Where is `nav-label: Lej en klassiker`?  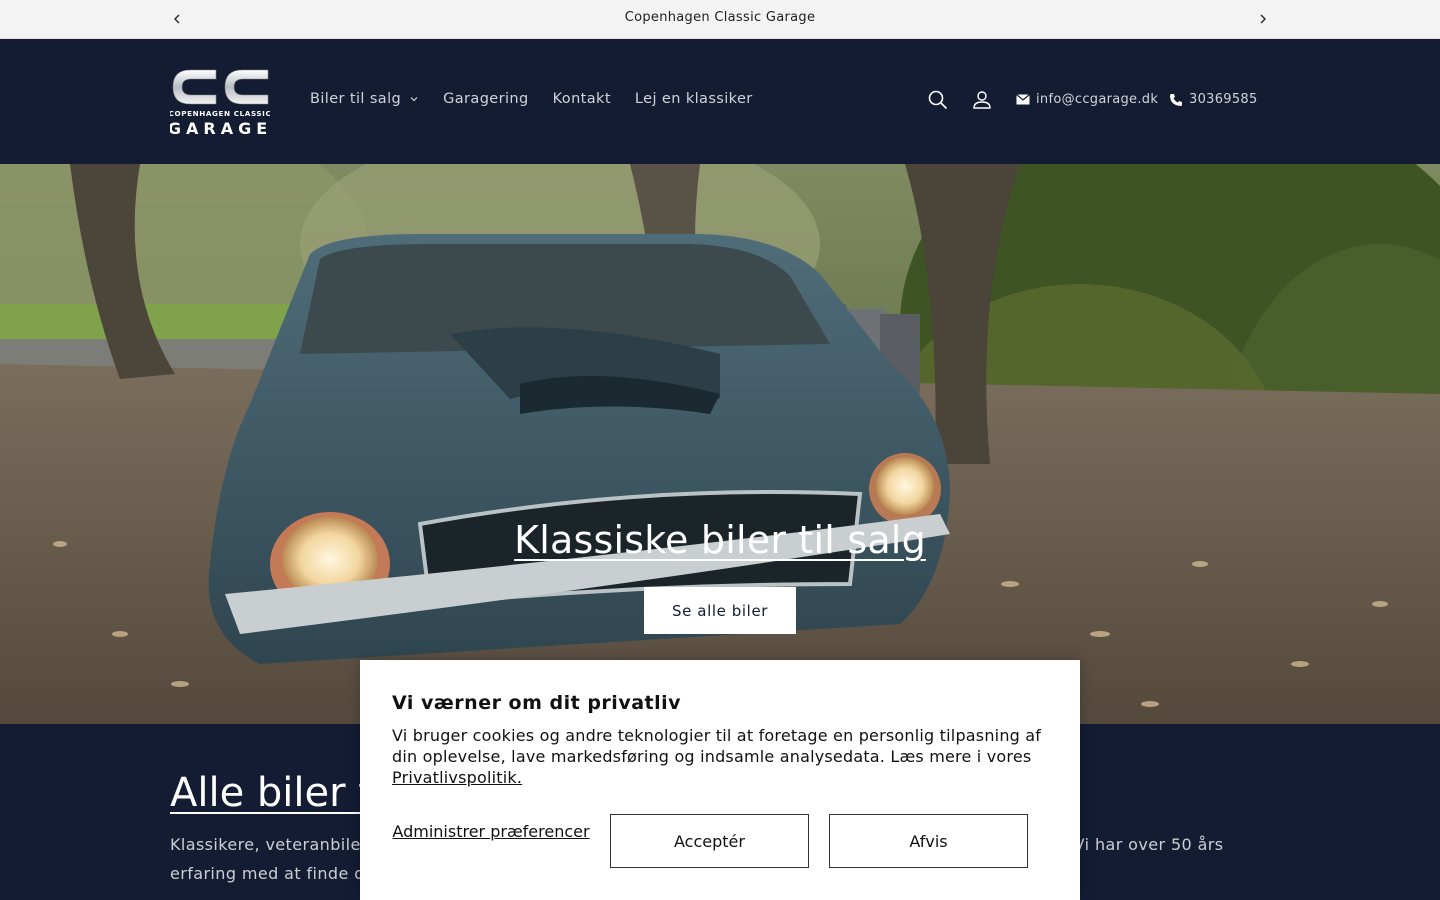
nav-label: Lej en klassiker is located at coordinates (693, 99).